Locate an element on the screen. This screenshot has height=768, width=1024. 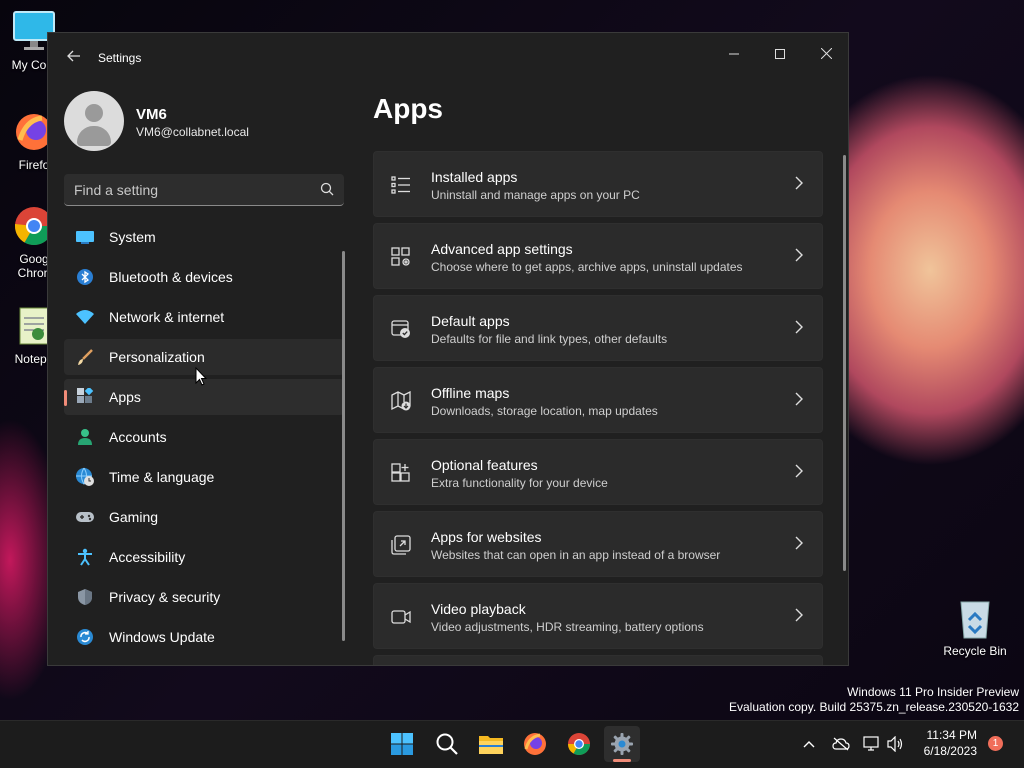
globe-clock-icon is located at coordinates (85, 477).